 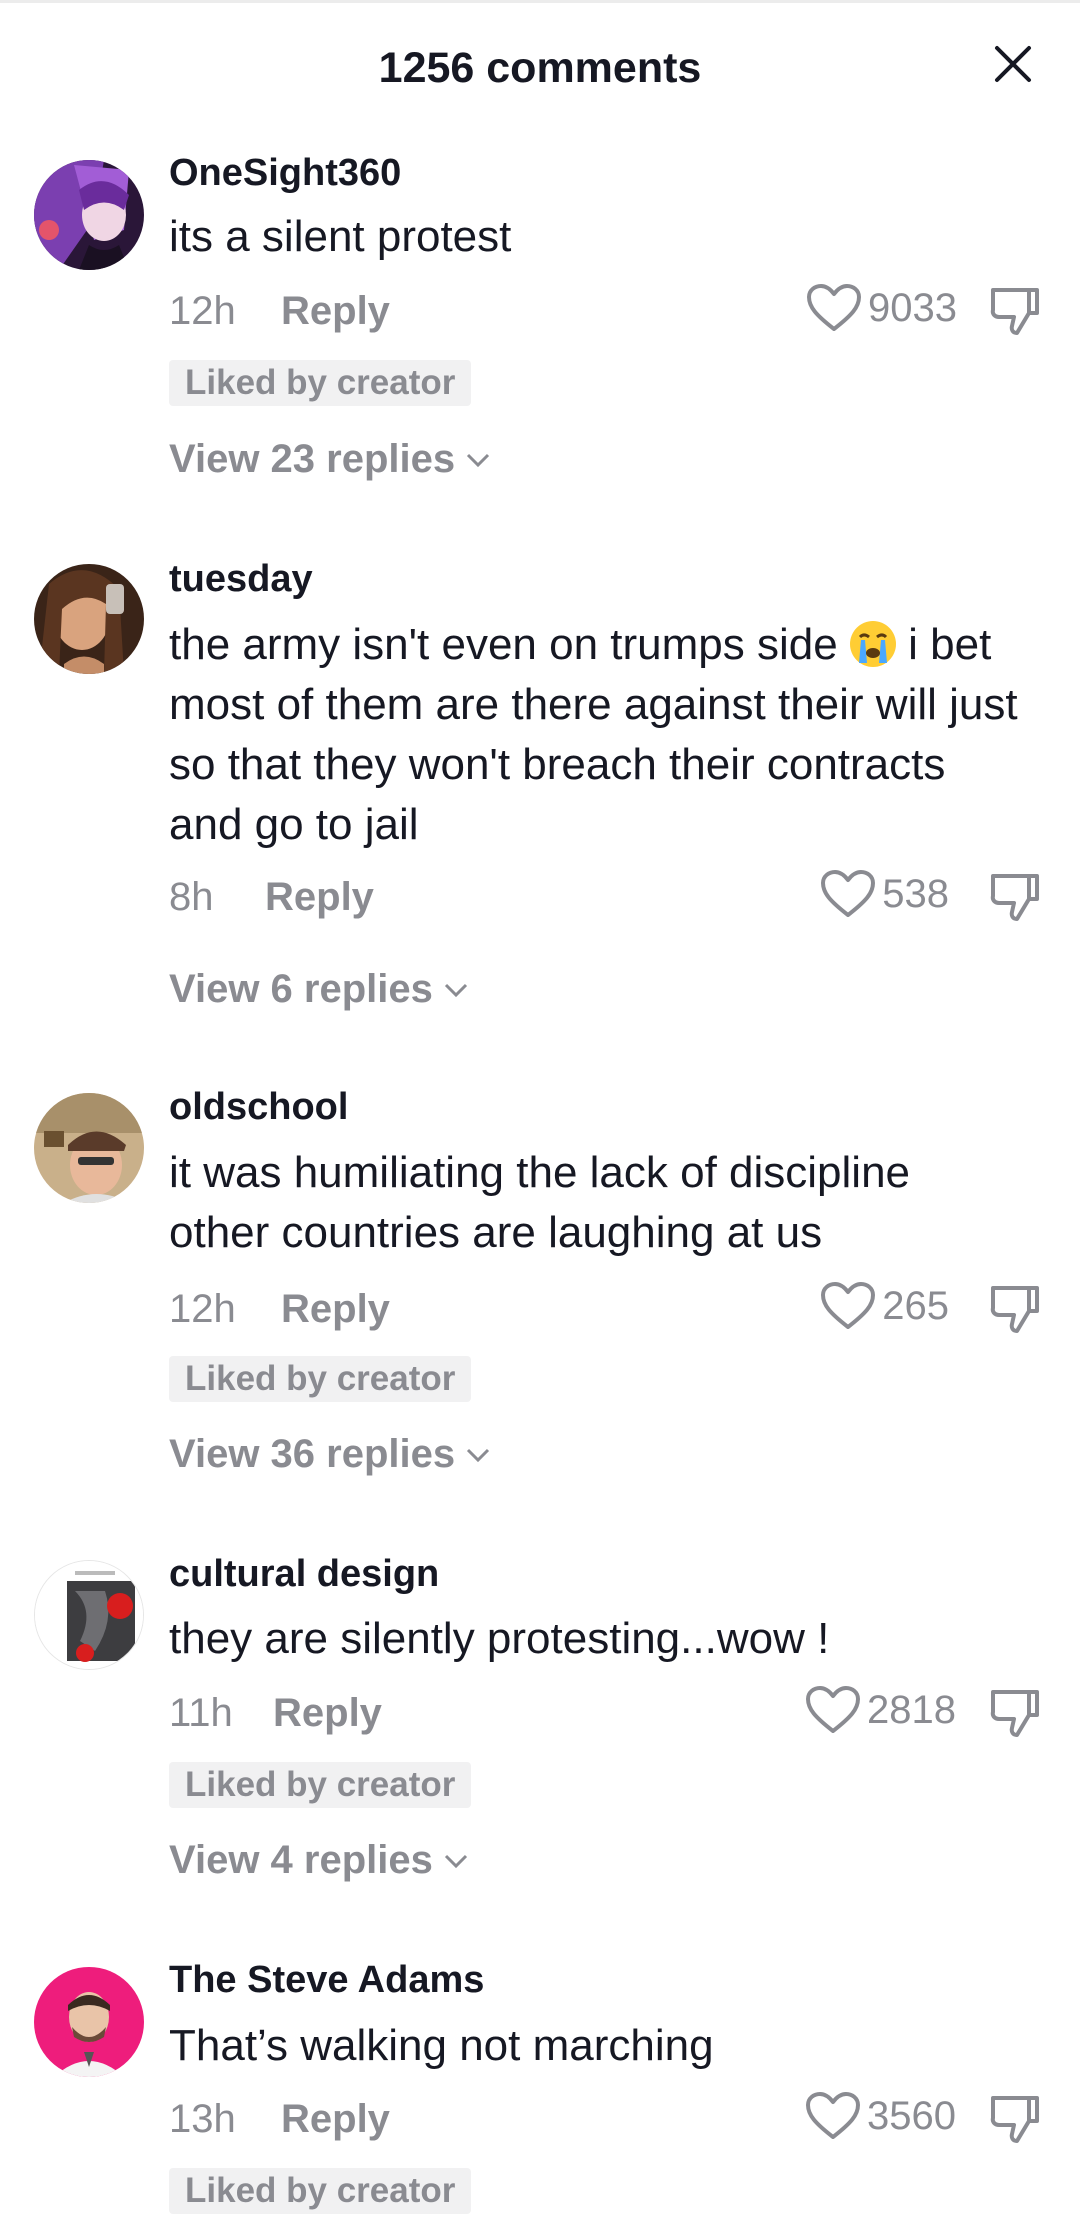 What do you see at coordinates (301, 989) in the screenshot?
I see `view-replies-label: View 6 replies` at bounding box center [301, 989].